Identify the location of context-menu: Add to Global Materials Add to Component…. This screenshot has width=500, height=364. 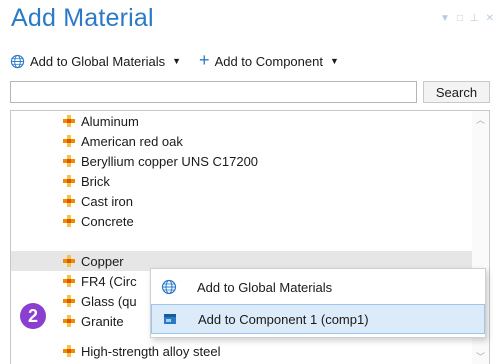
(318, 303).